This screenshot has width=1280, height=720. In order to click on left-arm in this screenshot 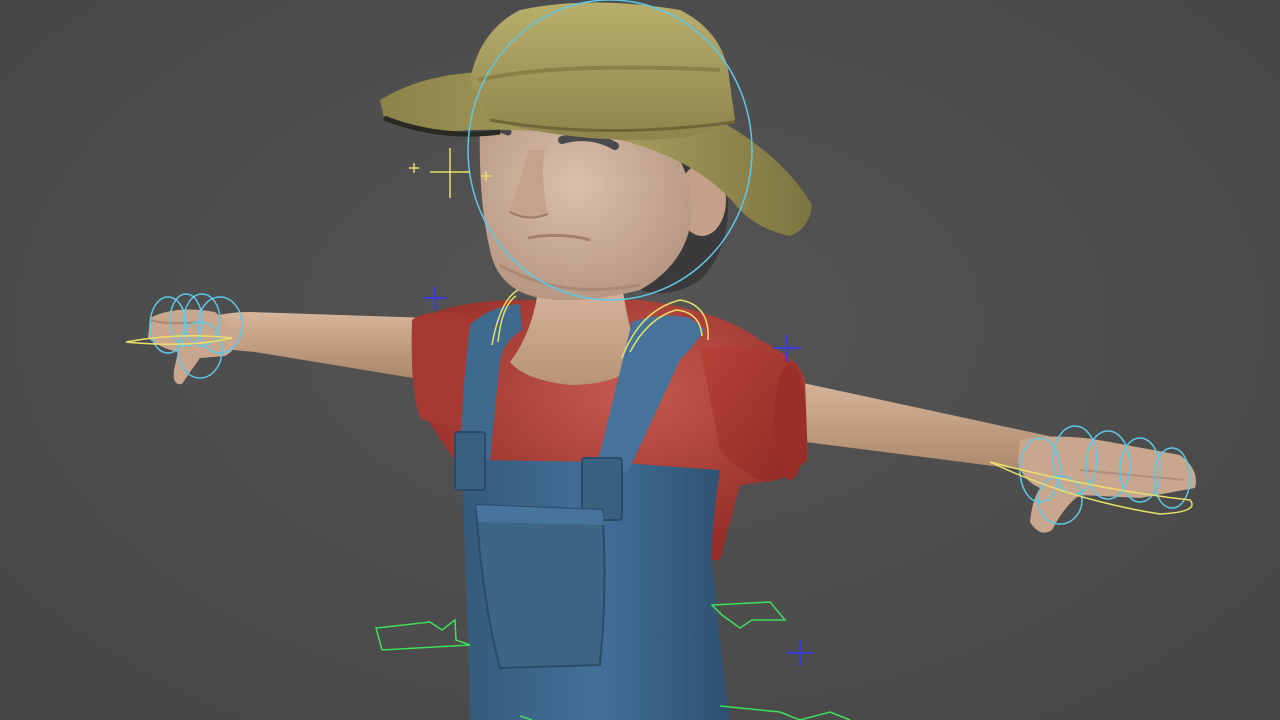, I will do `click(289, 347)`.